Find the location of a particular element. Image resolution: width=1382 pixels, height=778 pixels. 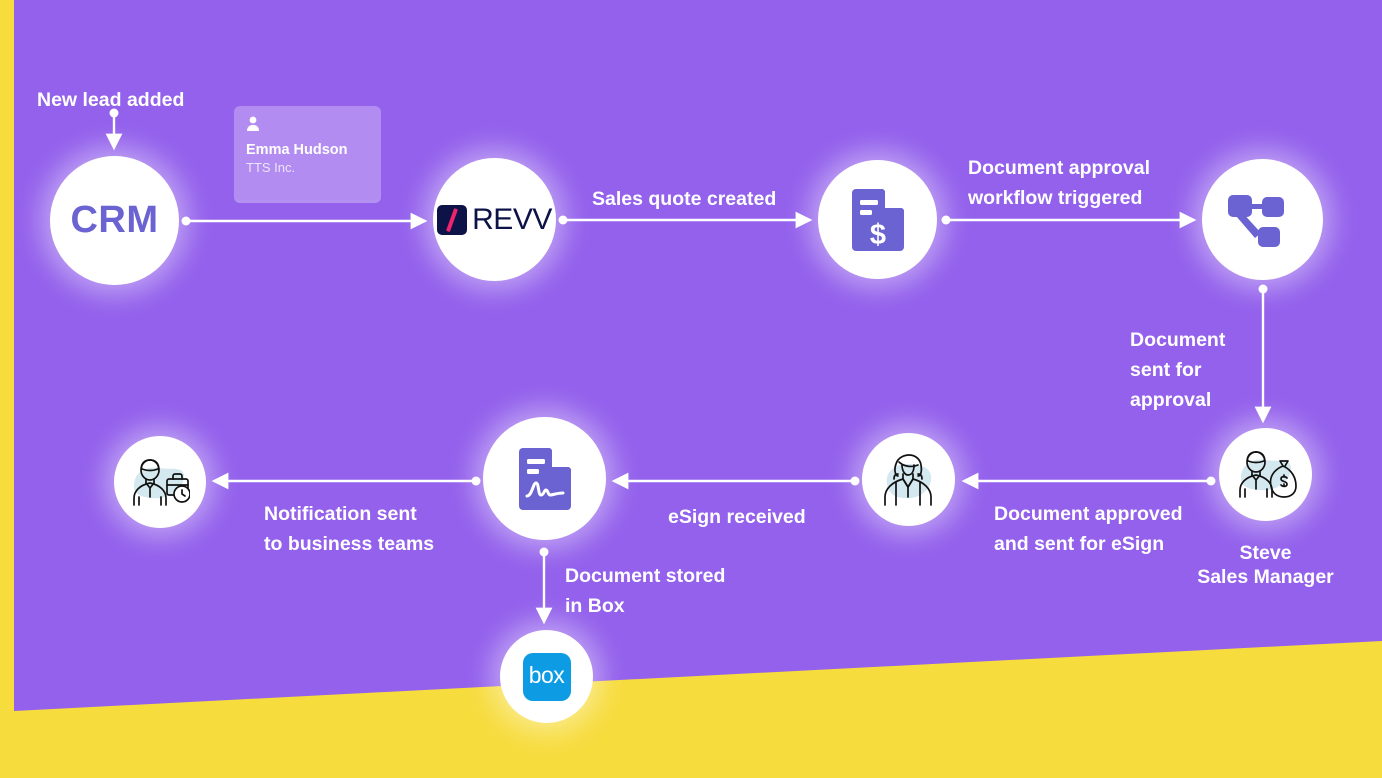

node-signed-document is located at coordinates (544, 478).